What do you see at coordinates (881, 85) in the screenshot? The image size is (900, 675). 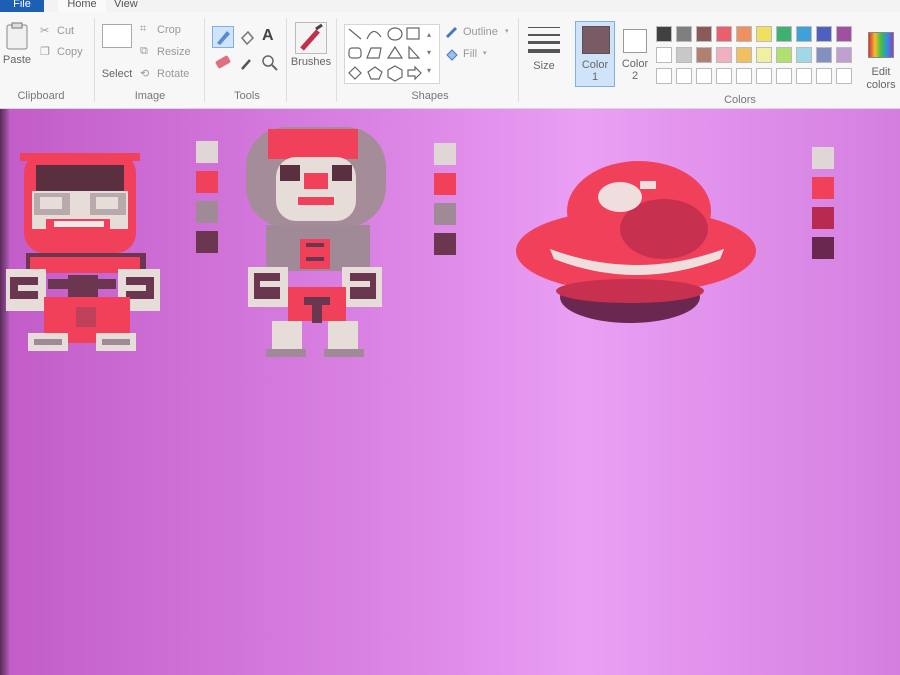 I see `edit-colors-line2: colors` at bounding box center [881, 85].